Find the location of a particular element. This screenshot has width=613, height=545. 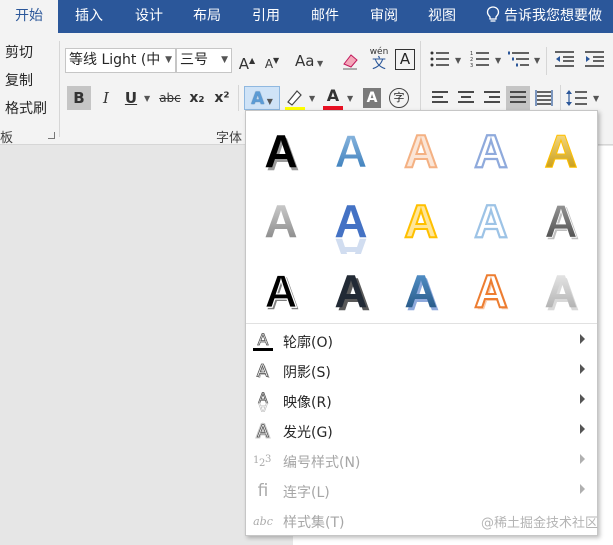

watermark: @稀土掘金技术社区 is located at coordinates (540, 523).